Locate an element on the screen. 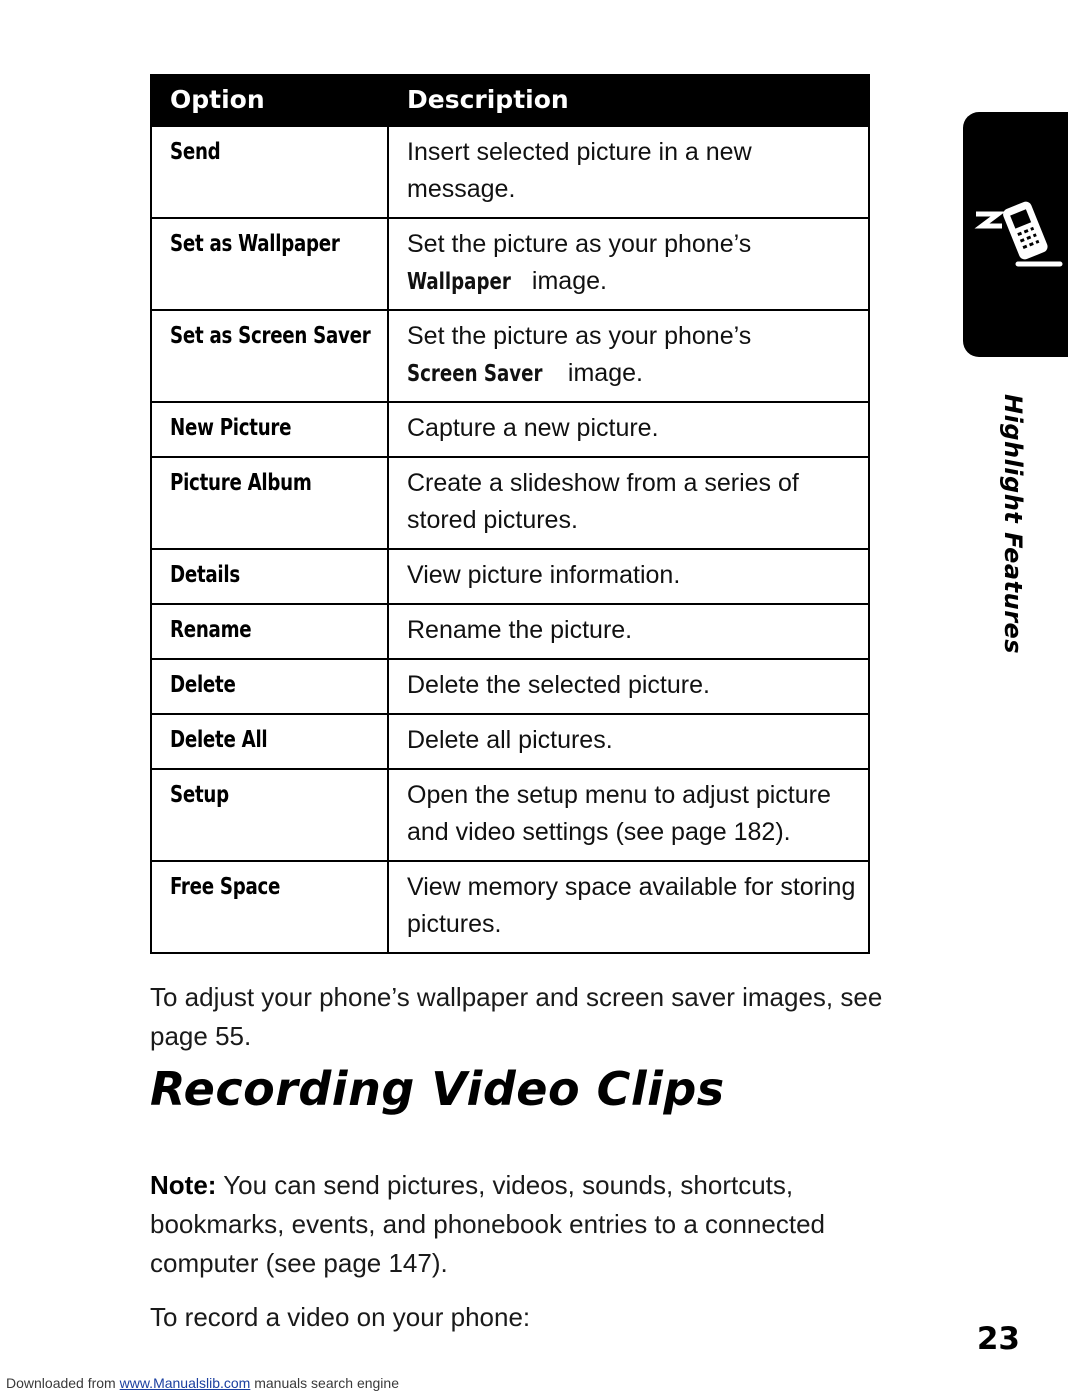 This screenshot has height=1397, width=1080. table-row: Details View picture information. is located at coordinates (510, 576).